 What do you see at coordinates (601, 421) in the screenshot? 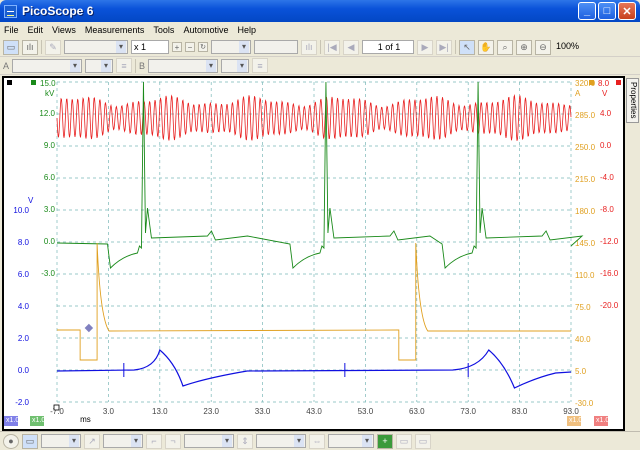
I see `ch-red-box: x1.0` at bounding box center [601, 421].